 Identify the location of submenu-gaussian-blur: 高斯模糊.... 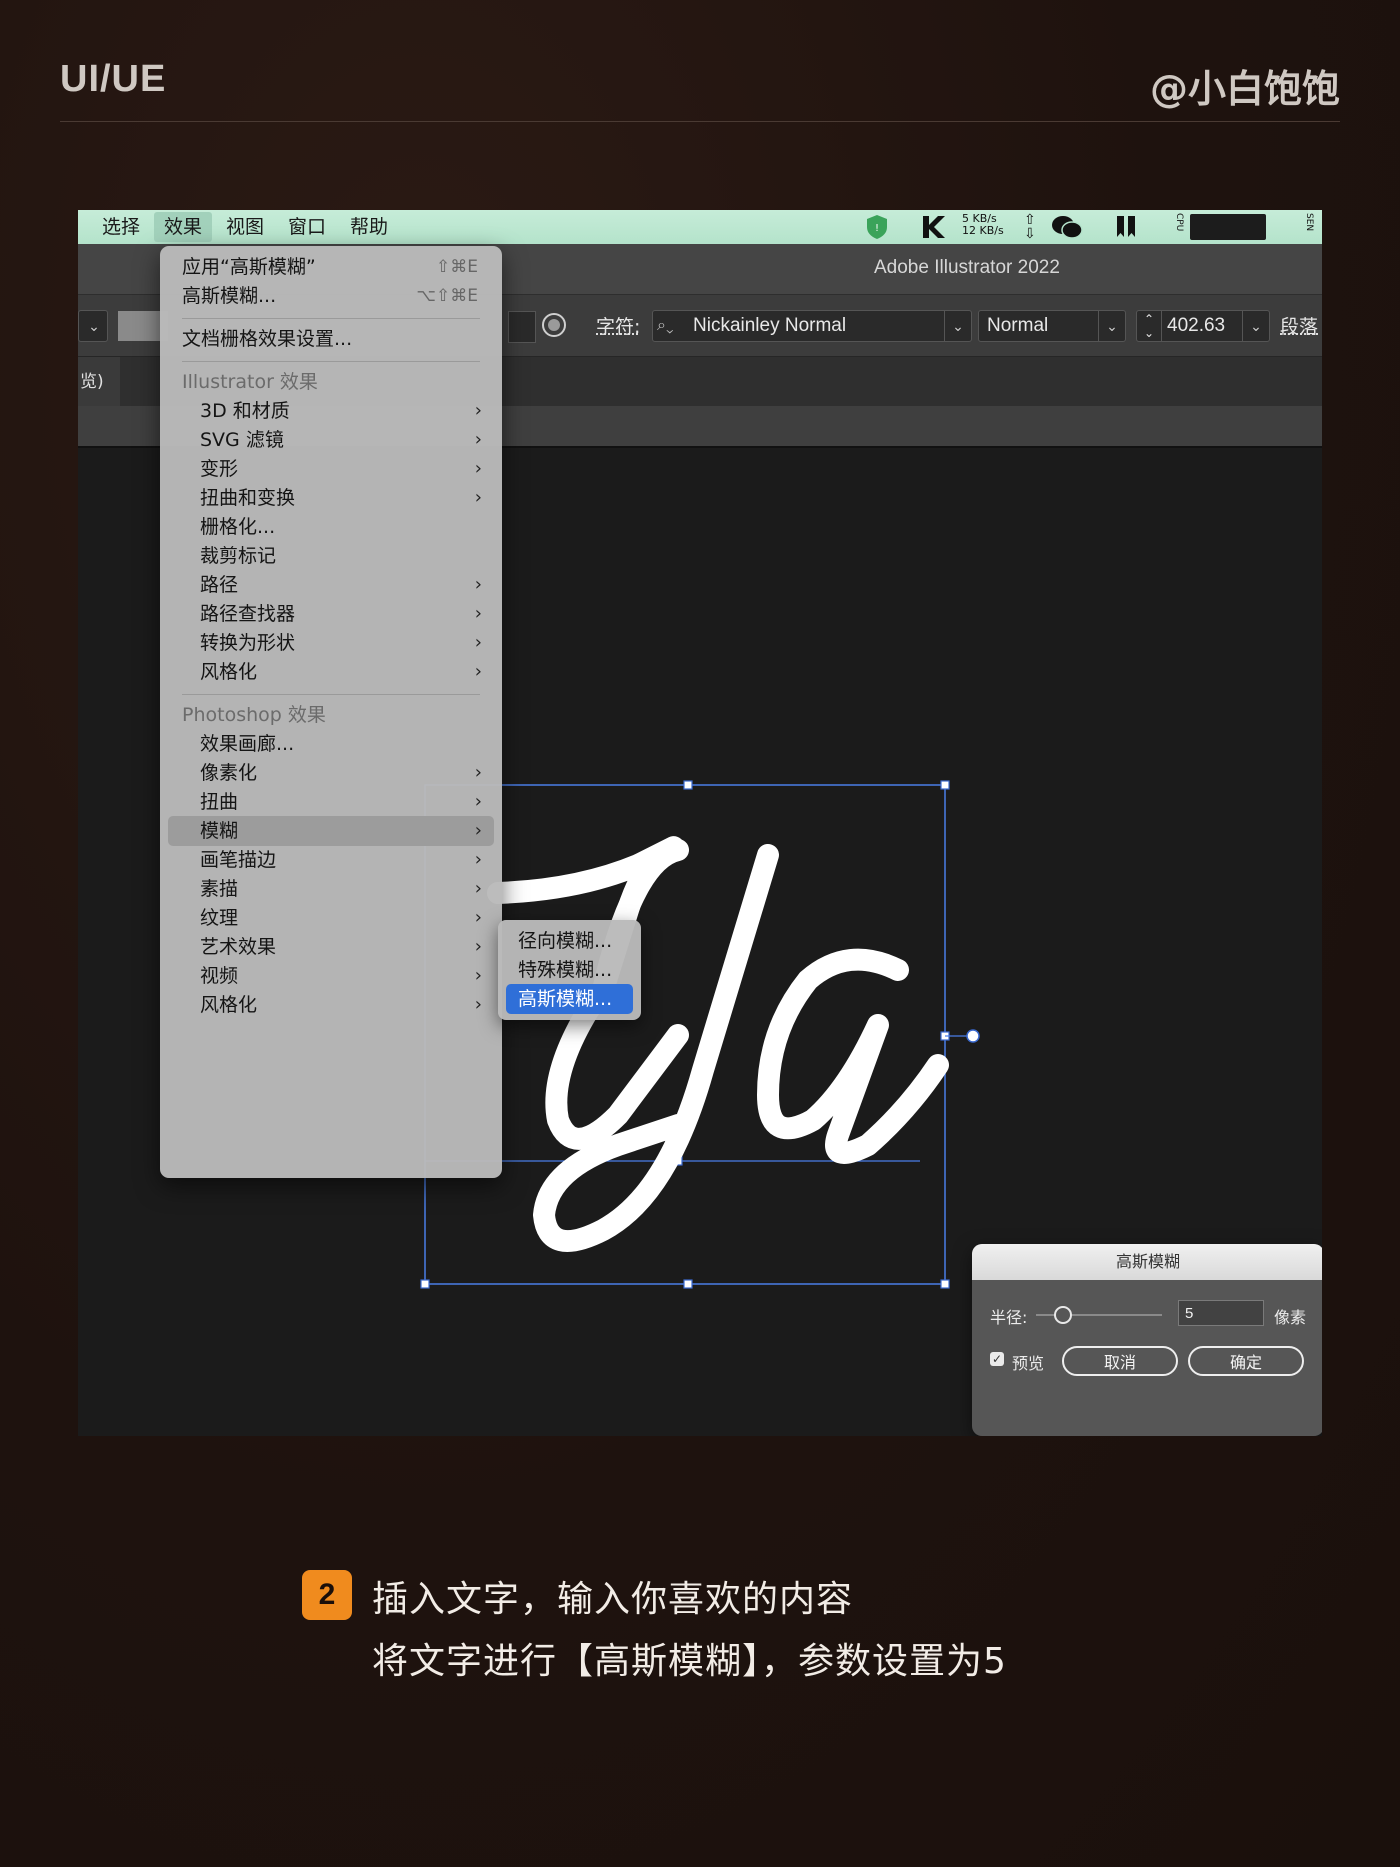
(569, 999).